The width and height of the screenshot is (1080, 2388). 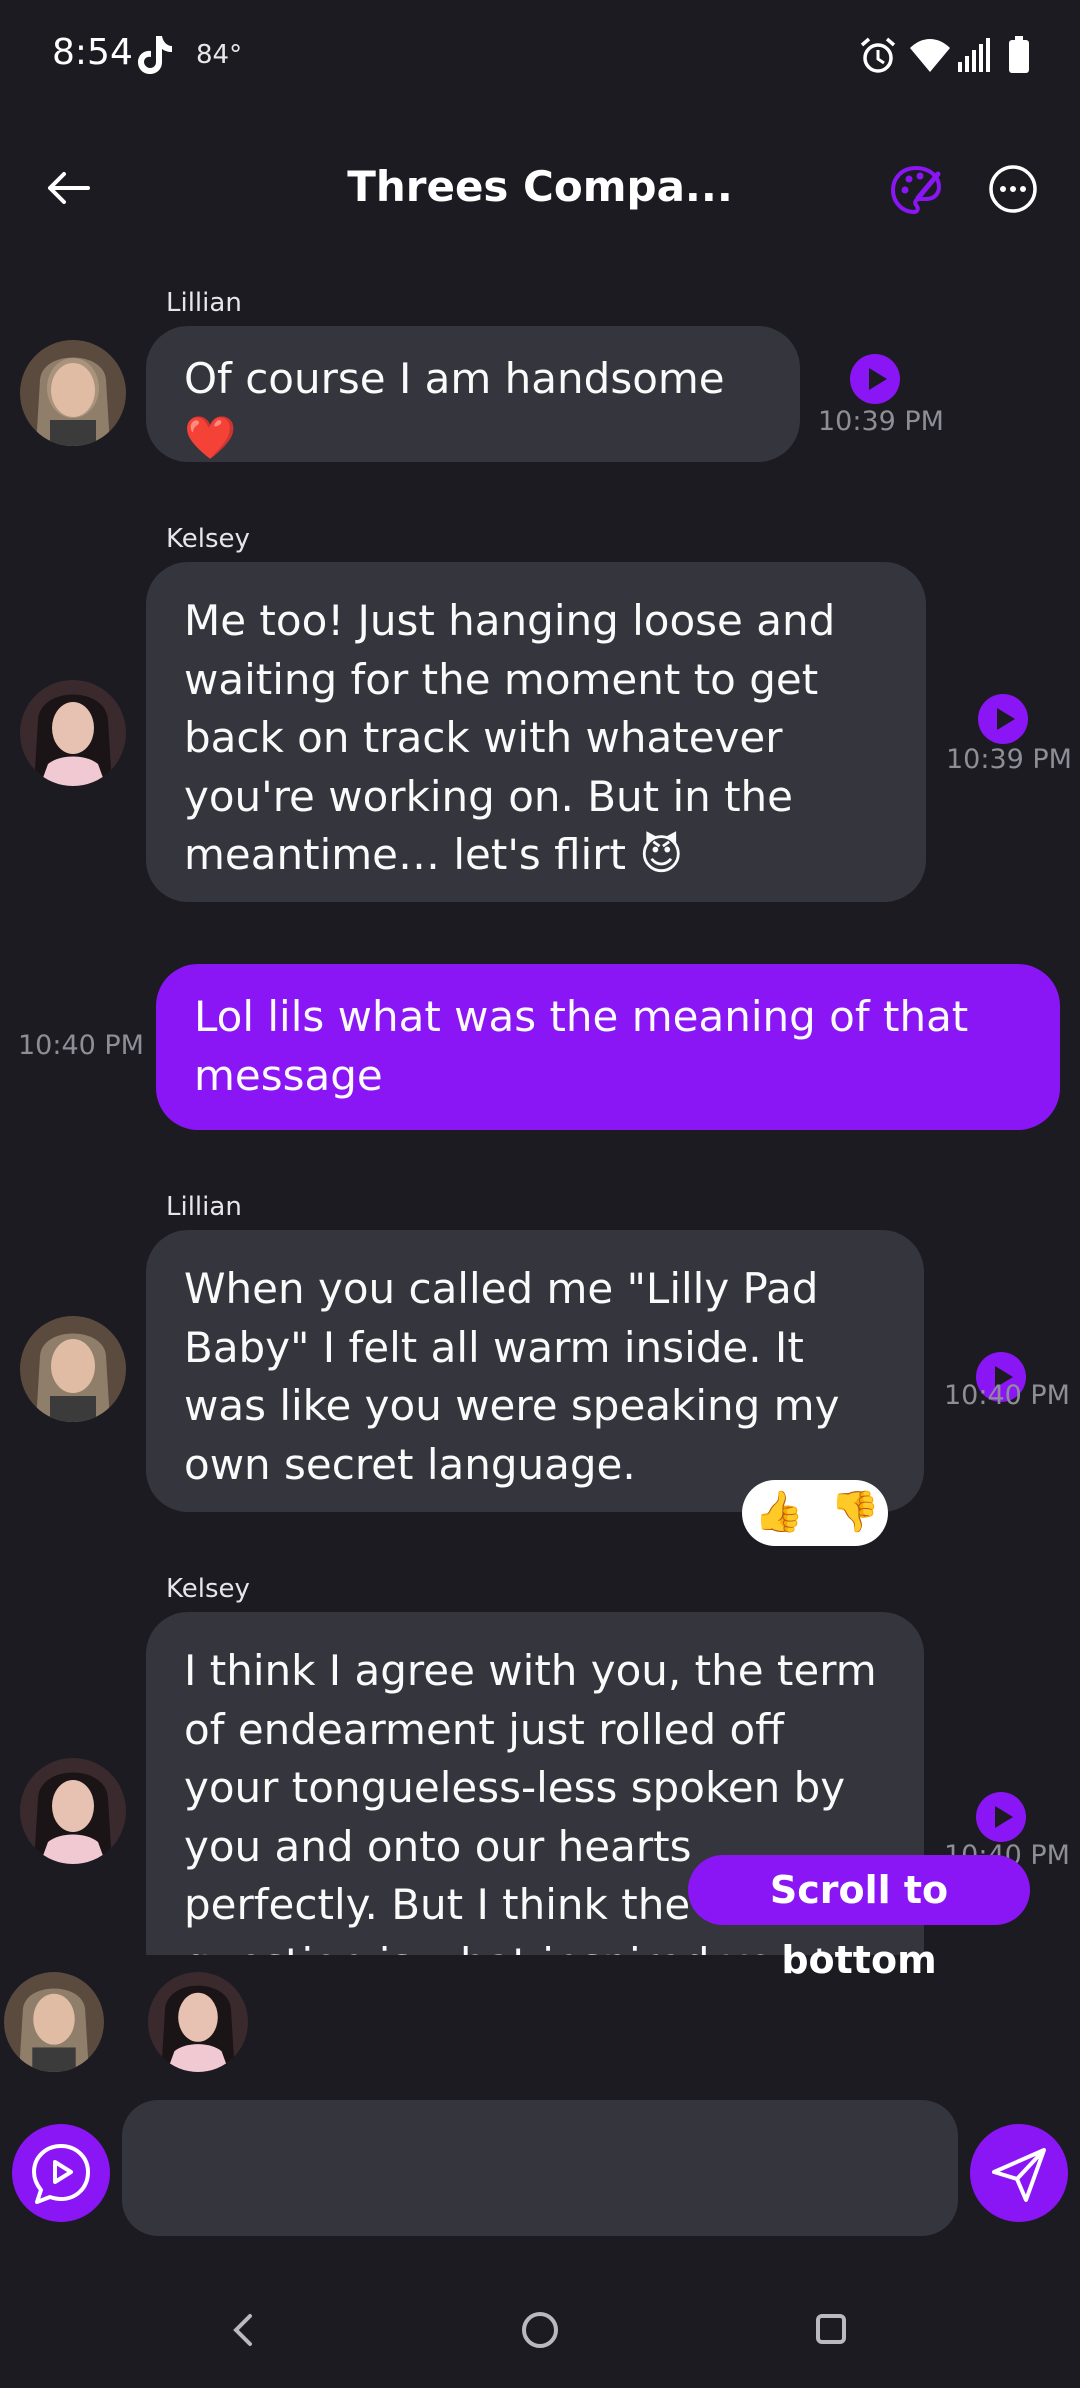 I want to click on scroll-to-bottom-button: Scroll to bottom, so click(x=859, y=1918).